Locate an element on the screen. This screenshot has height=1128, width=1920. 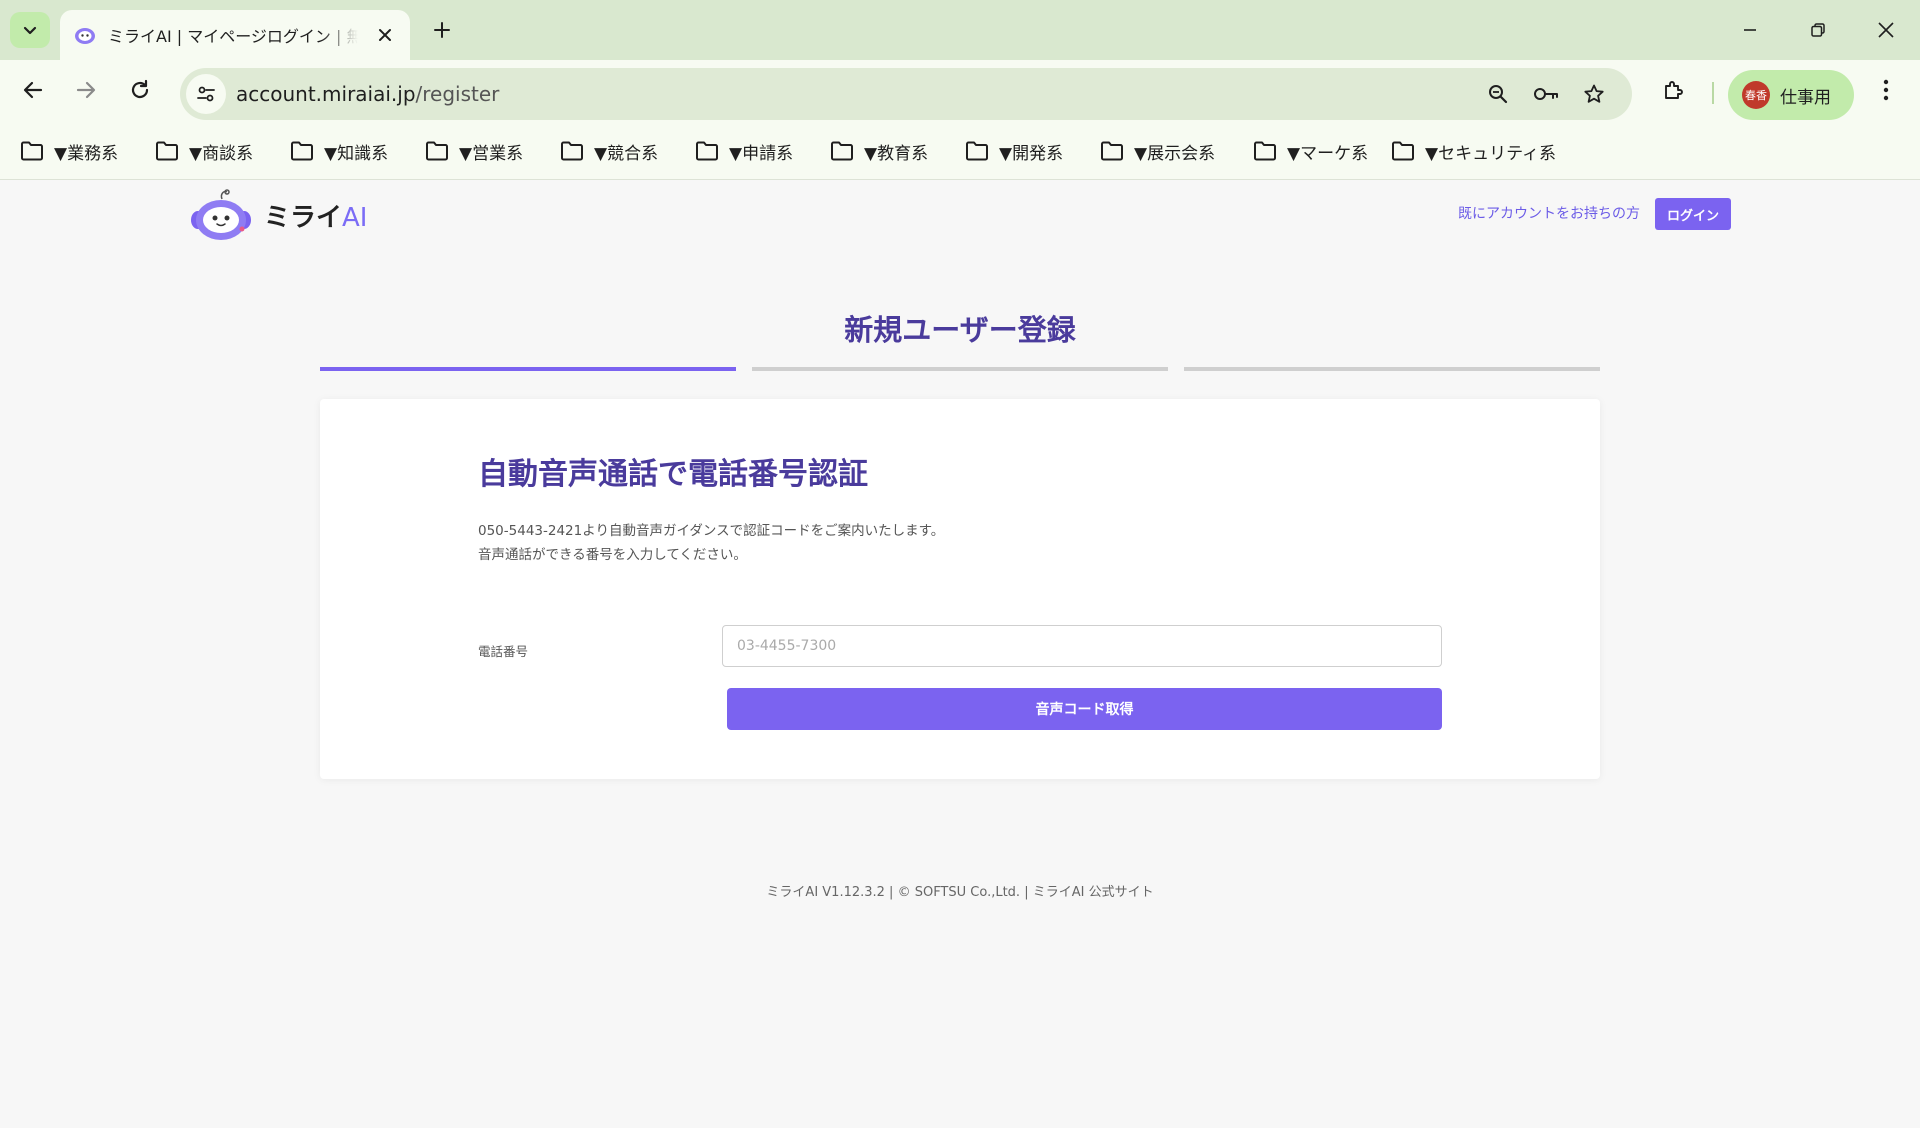
profile-button: 春香 仕事用 is located at coordinates (1791, 95).